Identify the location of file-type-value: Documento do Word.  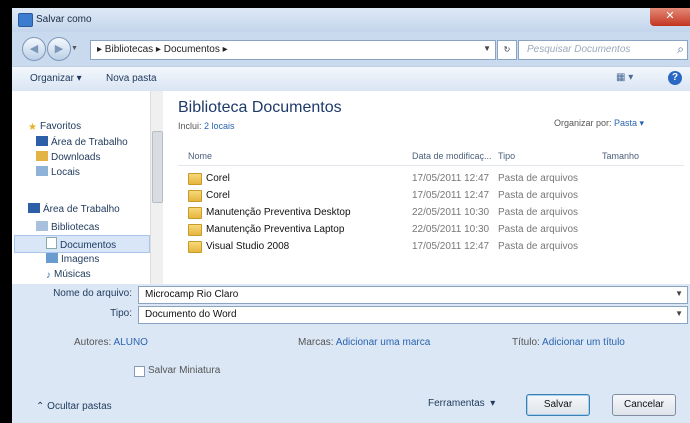
(191, 314).